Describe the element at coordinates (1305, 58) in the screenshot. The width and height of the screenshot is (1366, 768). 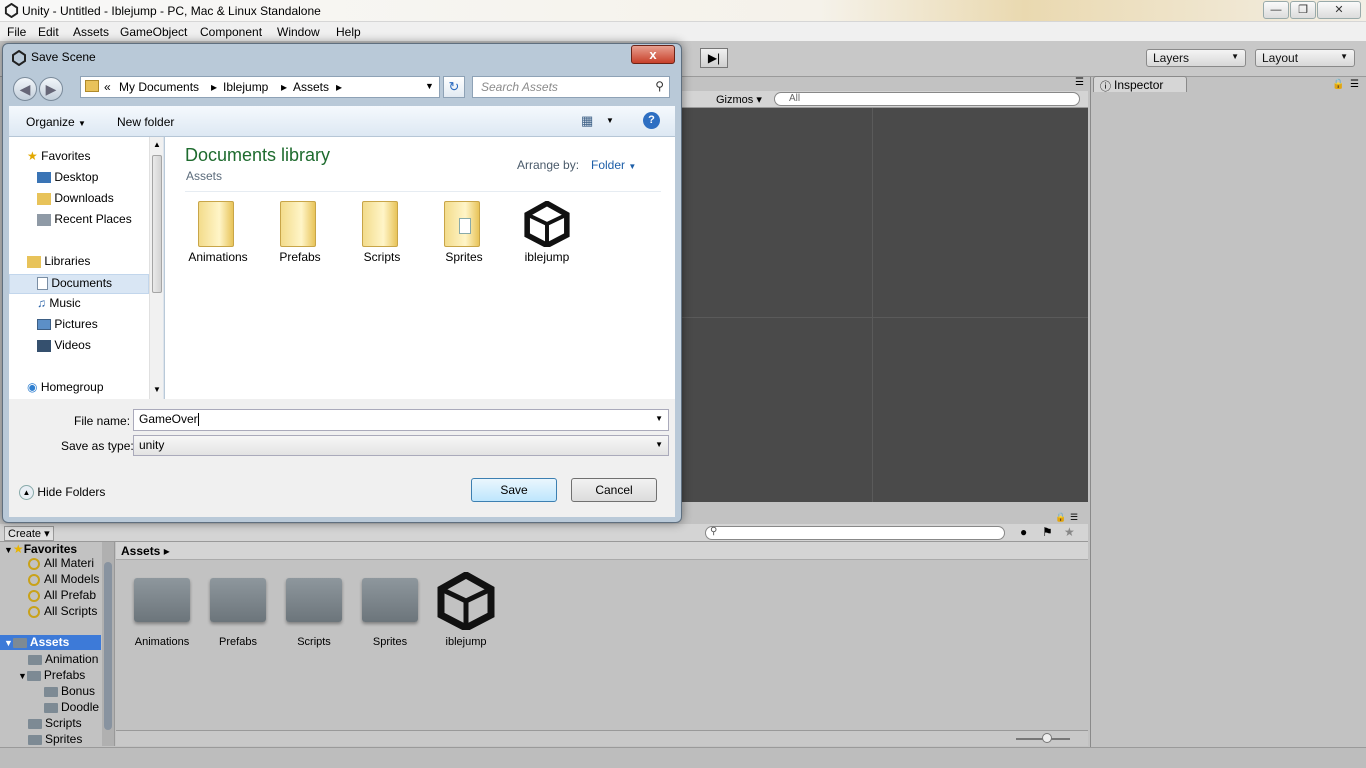
I see `layout-dropdown: Layout ▼` at that location.